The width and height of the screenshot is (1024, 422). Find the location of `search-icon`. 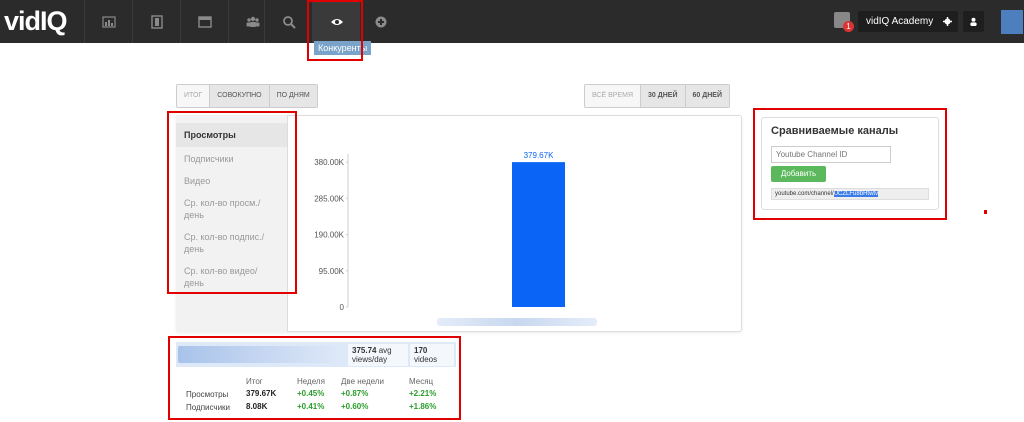

search-icon is located at coordinates (289, 22).